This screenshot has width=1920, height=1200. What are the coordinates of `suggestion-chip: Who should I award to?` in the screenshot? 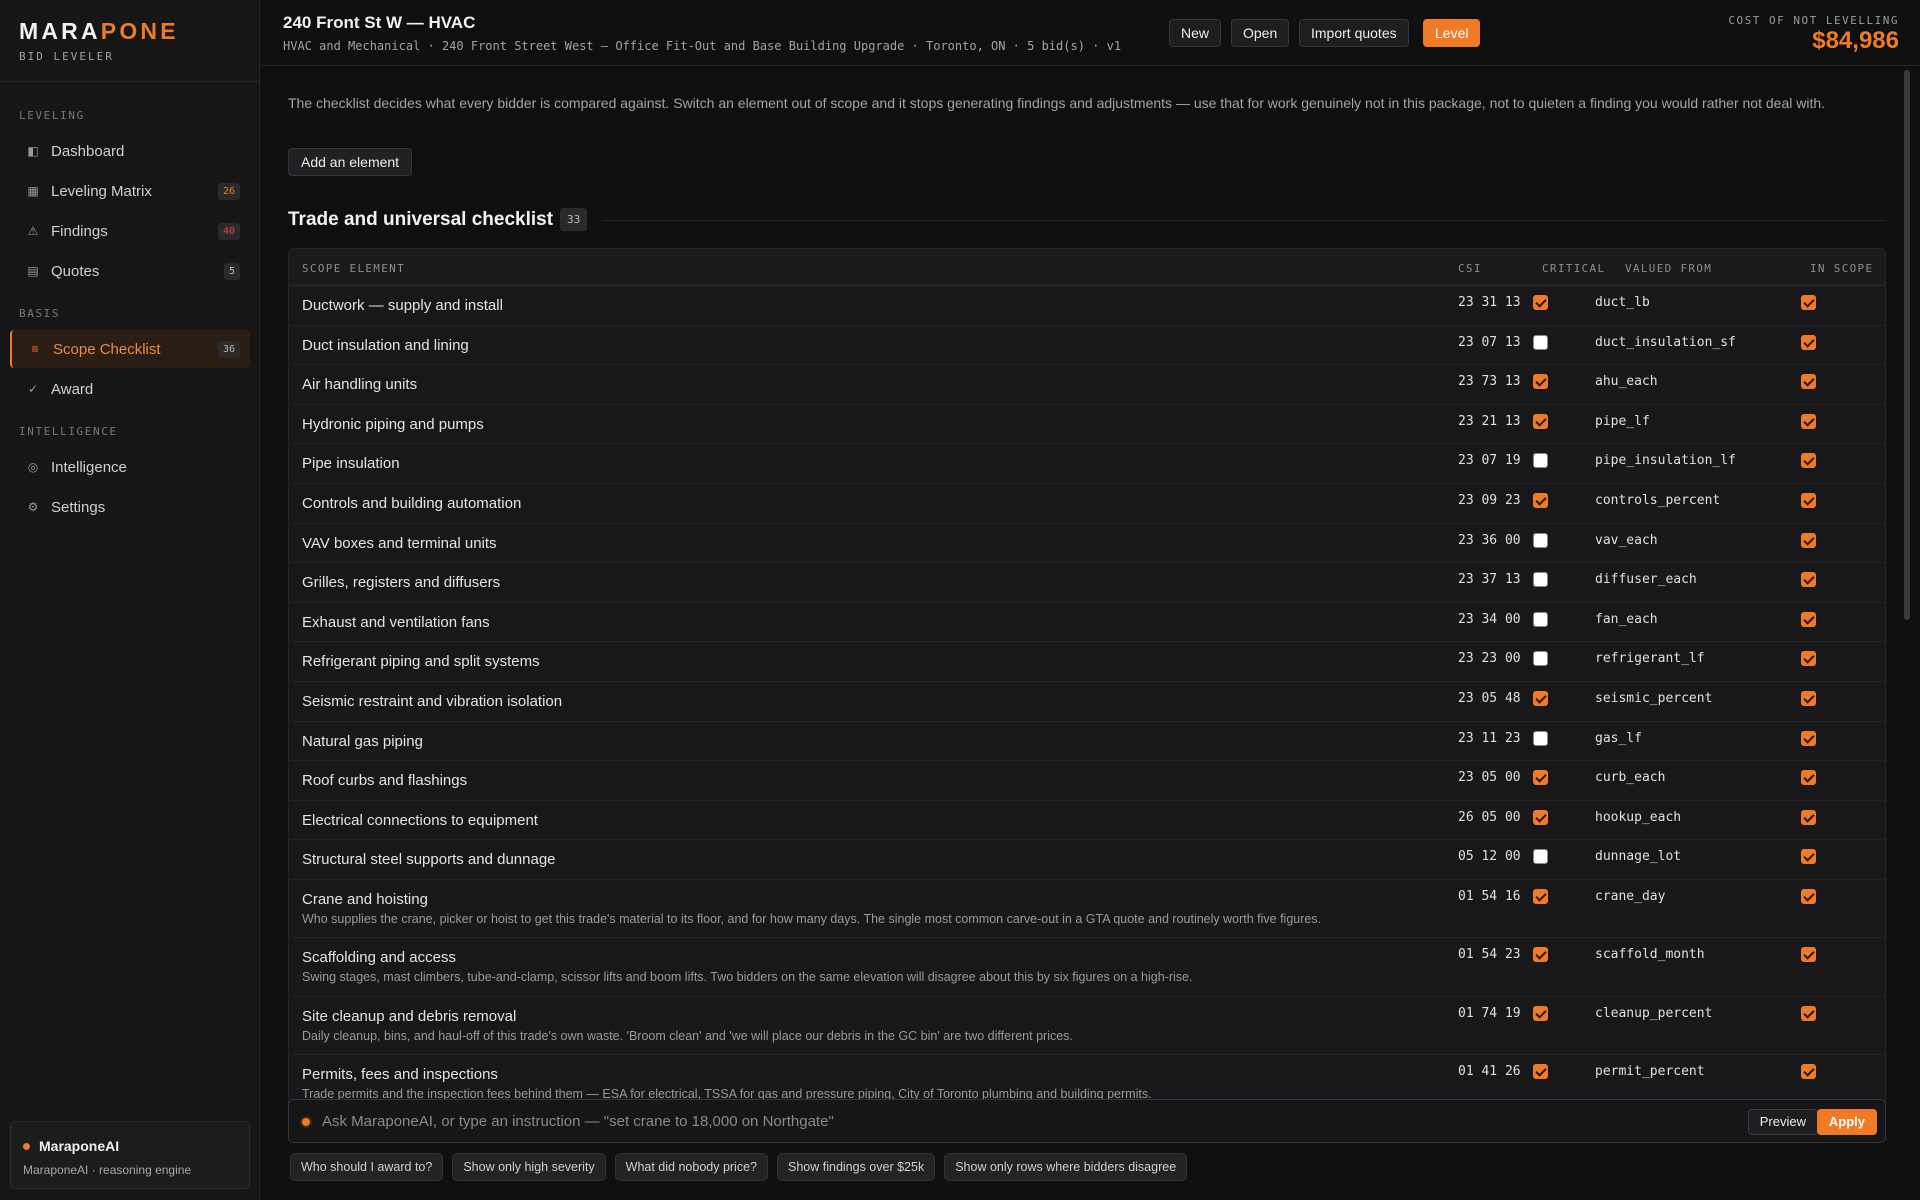 It's located at (367, 1167).